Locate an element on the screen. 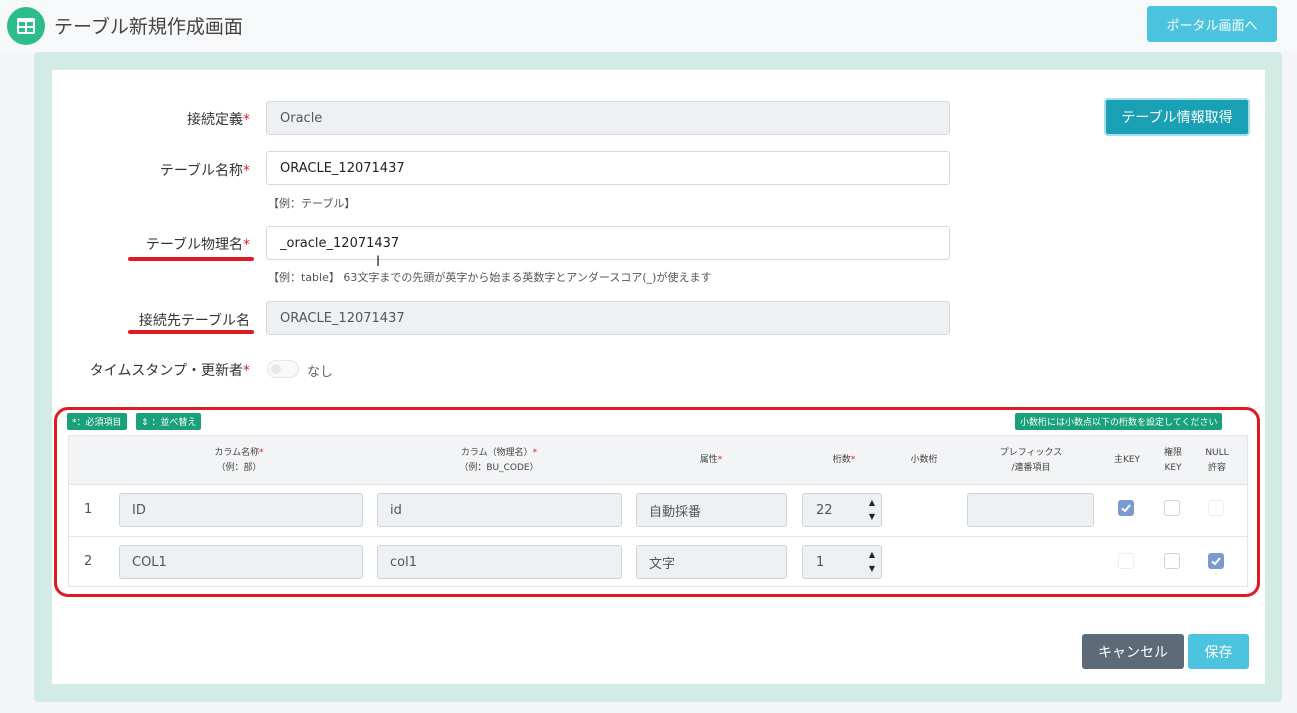  column-name-input: ID is located at coordinates (241, 510).